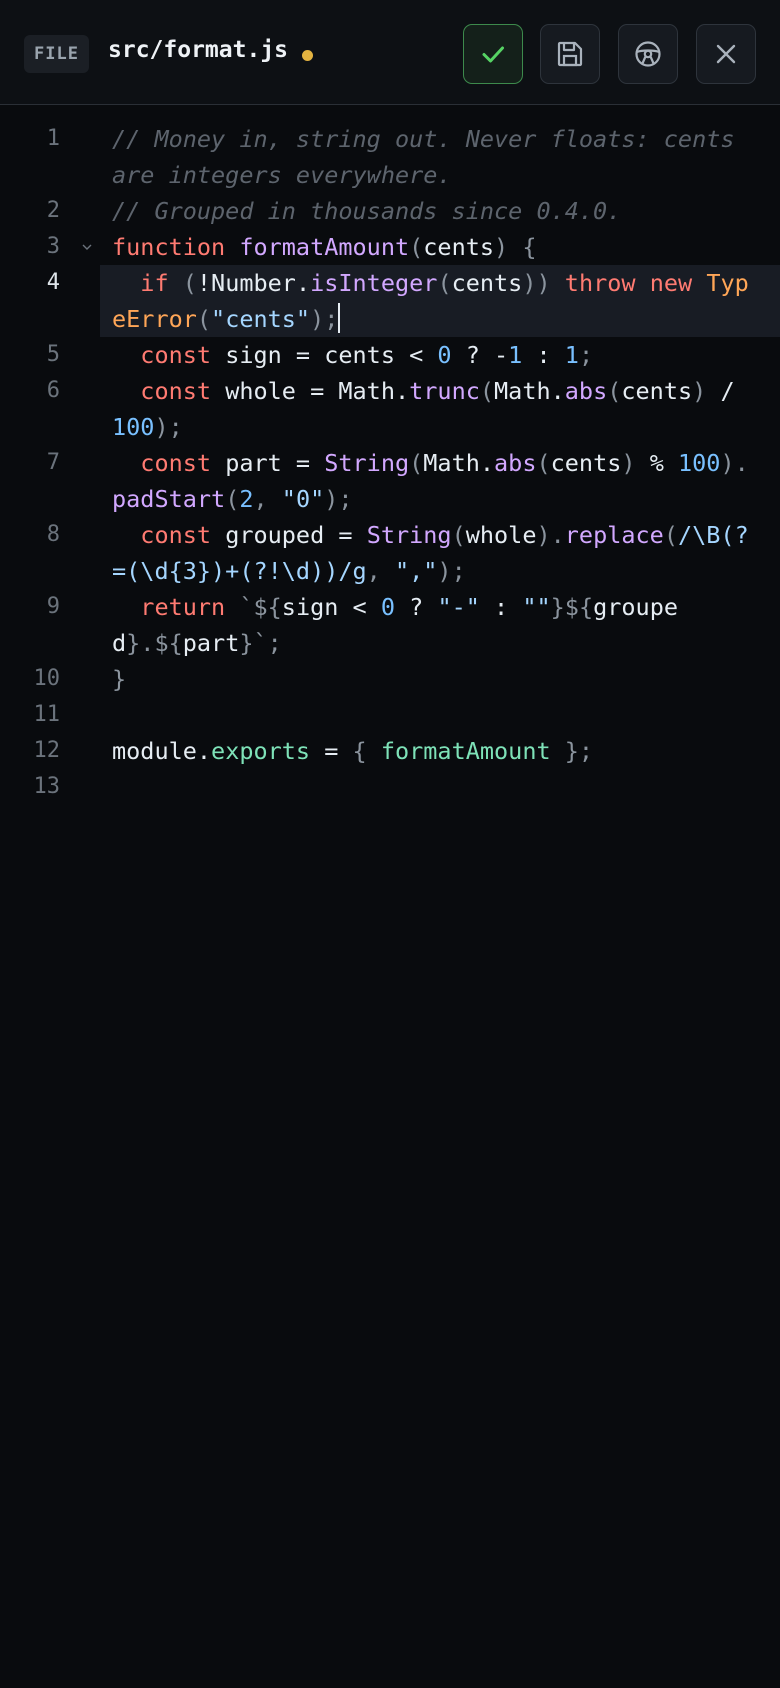  I want to click on code-token: whole = Math., so click(310, 391).